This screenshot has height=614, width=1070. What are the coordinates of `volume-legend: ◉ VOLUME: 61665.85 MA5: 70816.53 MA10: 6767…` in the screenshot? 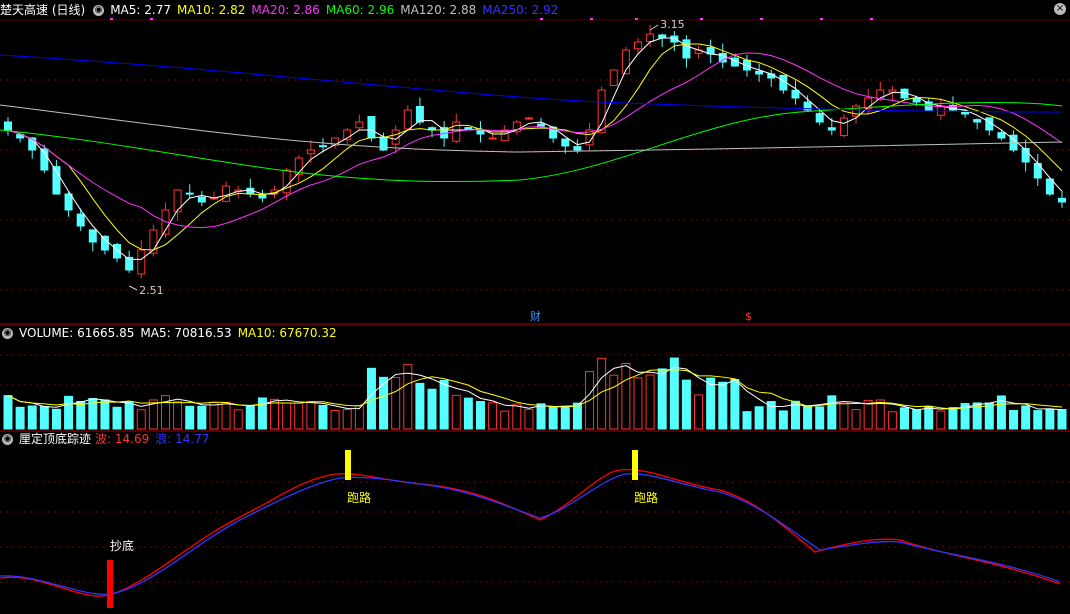 It's located at (174, 333).